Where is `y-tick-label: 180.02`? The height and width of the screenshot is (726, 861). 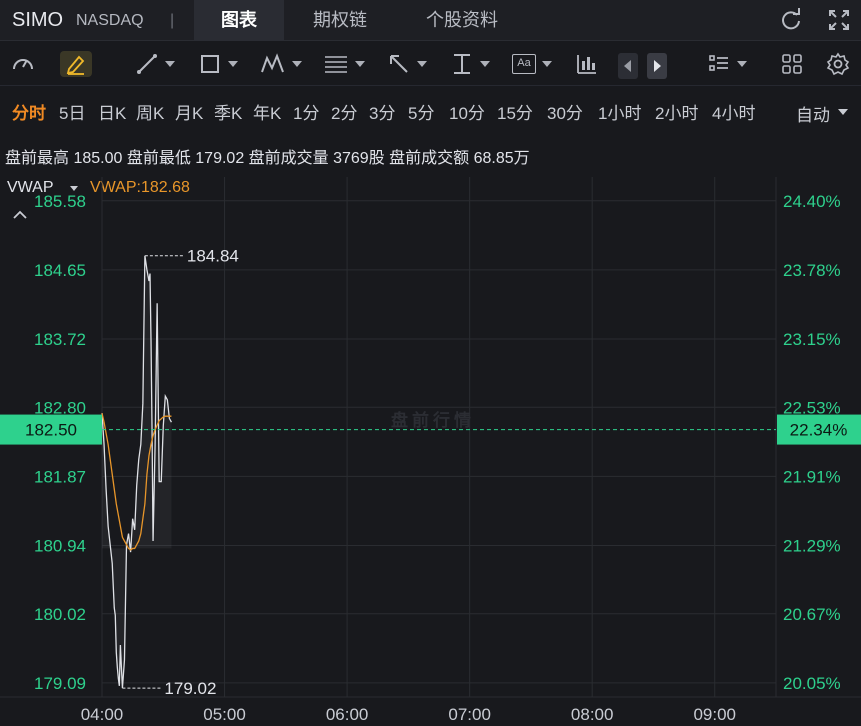
y-tick-label: 180.02 is located at coordinates (60, 614).